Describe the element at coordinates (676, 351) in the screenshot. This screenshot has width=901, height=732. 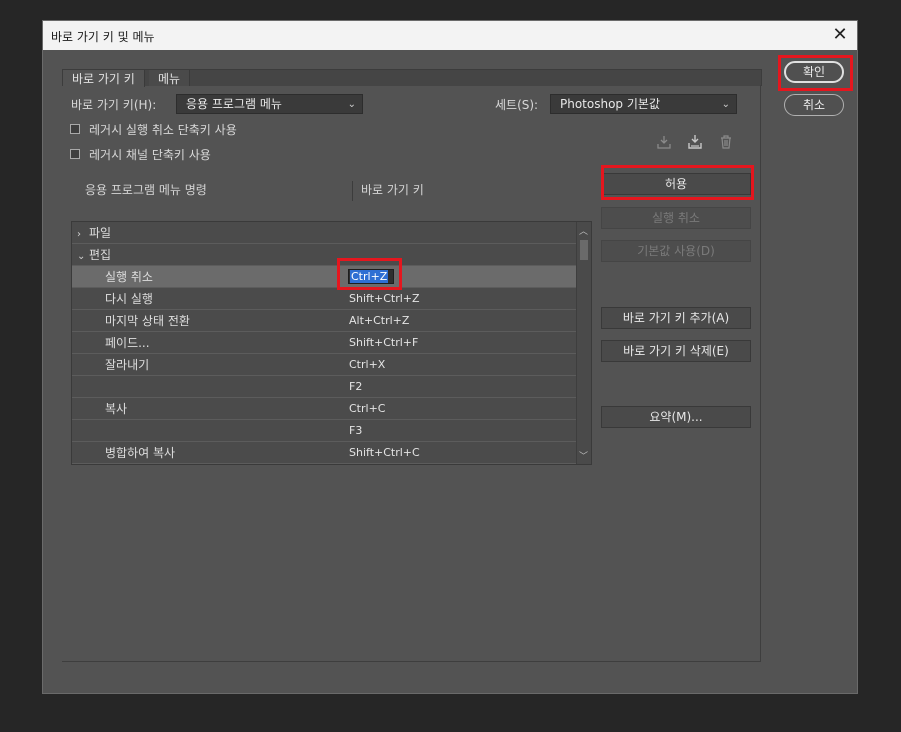
I see `delete-shortcut-button: 바로 가기 키 삭제(E)` at that location.